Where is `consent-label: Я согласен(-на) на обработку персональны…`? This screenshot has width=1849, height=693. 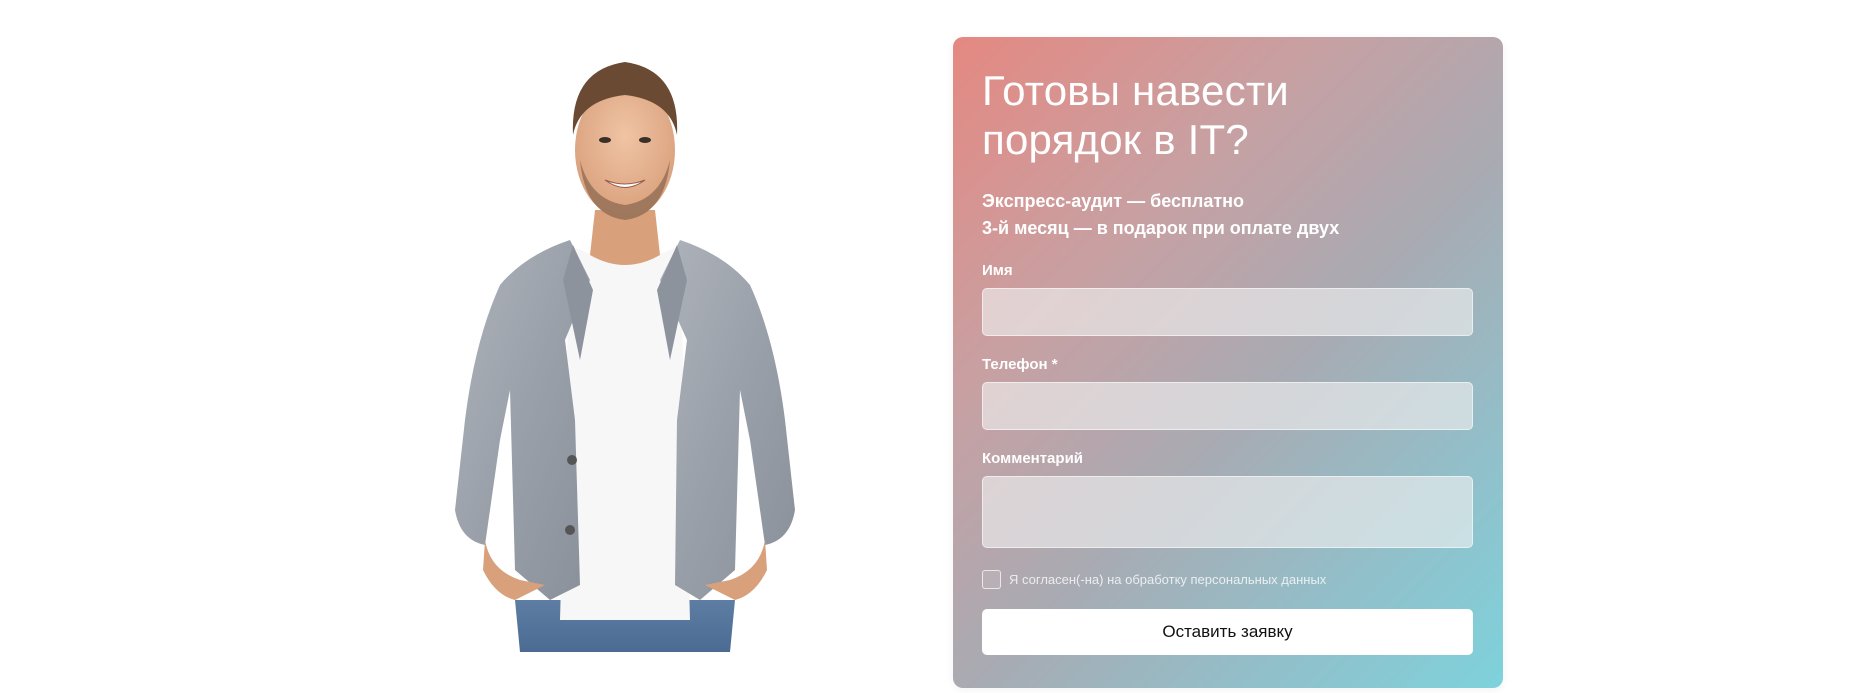 consent-label: Я согласен(-на) на обработку персональны… is located at coordinates (1168, 579).